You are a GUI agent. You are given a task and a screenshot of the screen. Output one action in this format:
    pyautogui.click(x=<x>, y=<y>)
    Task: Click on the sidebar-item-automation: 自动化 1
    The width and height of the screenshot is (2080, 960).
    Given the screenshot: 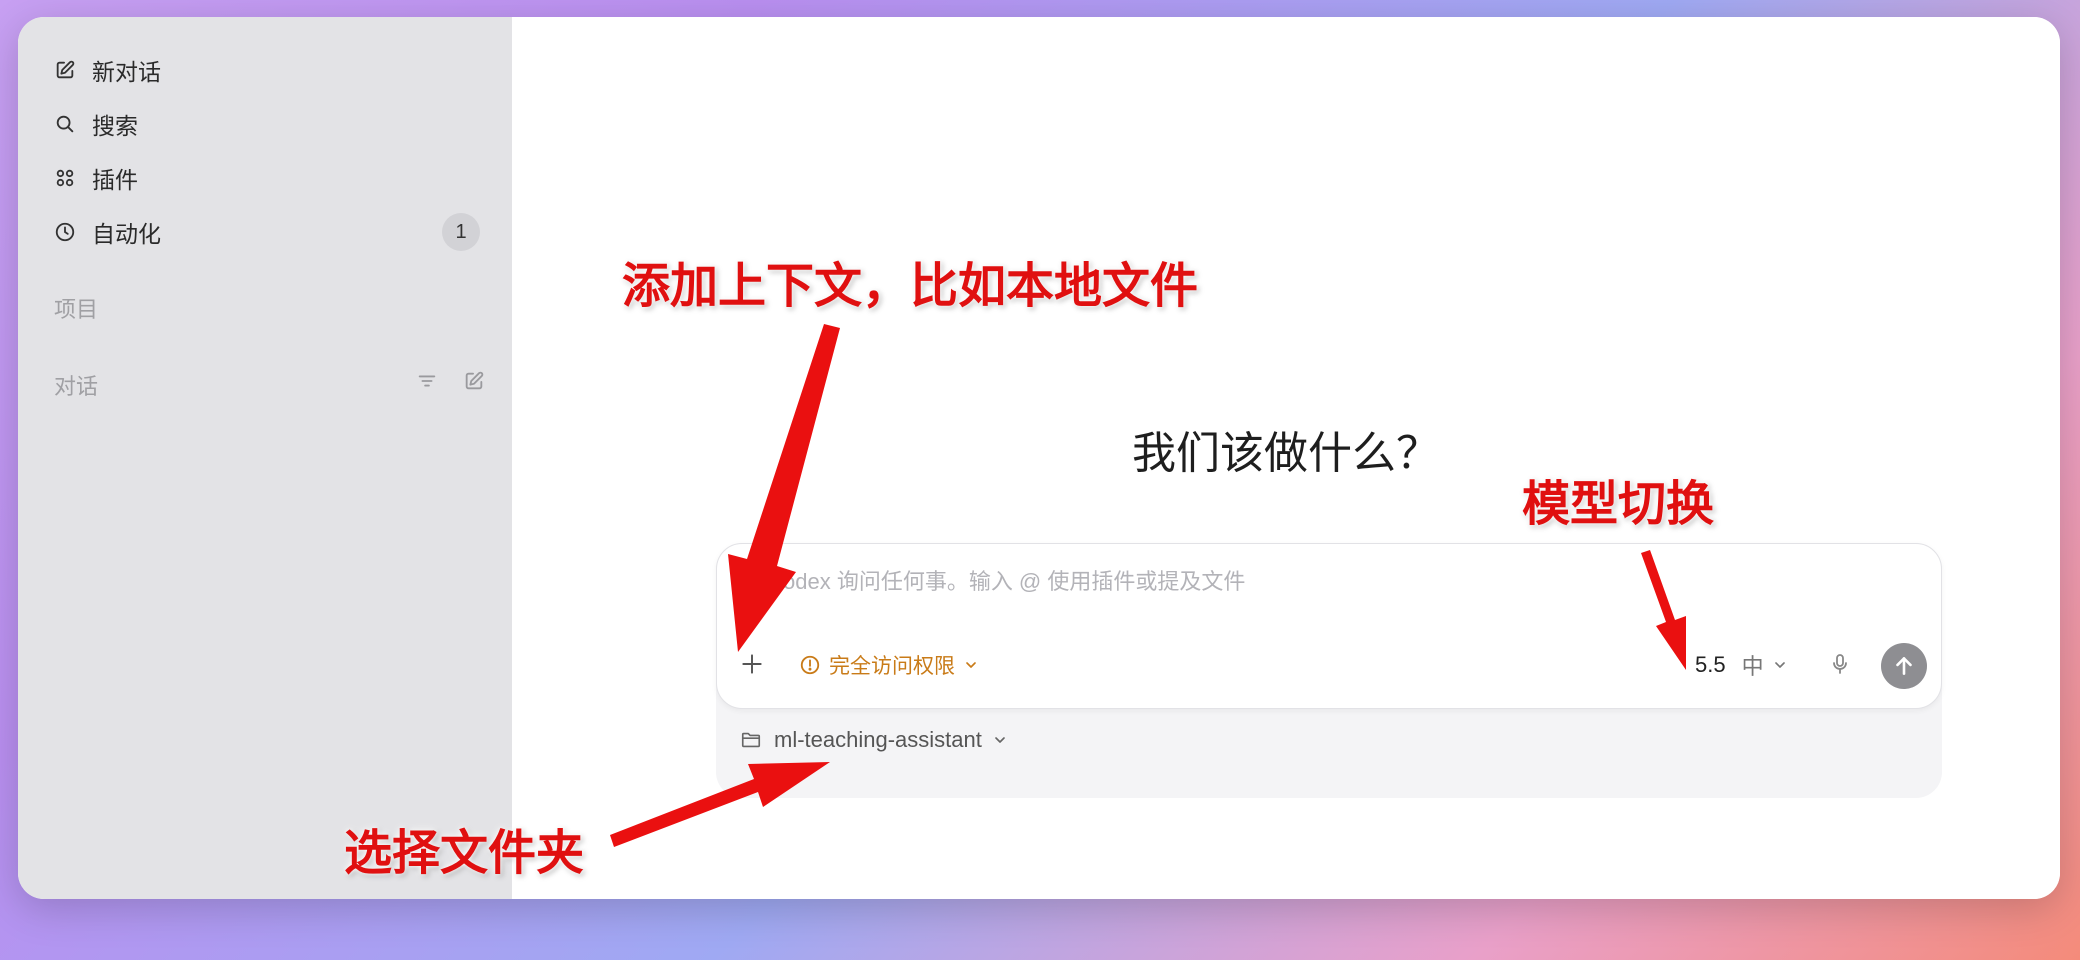 What is the action you would take?
    pyautogui.click(x=267, y=232)
    